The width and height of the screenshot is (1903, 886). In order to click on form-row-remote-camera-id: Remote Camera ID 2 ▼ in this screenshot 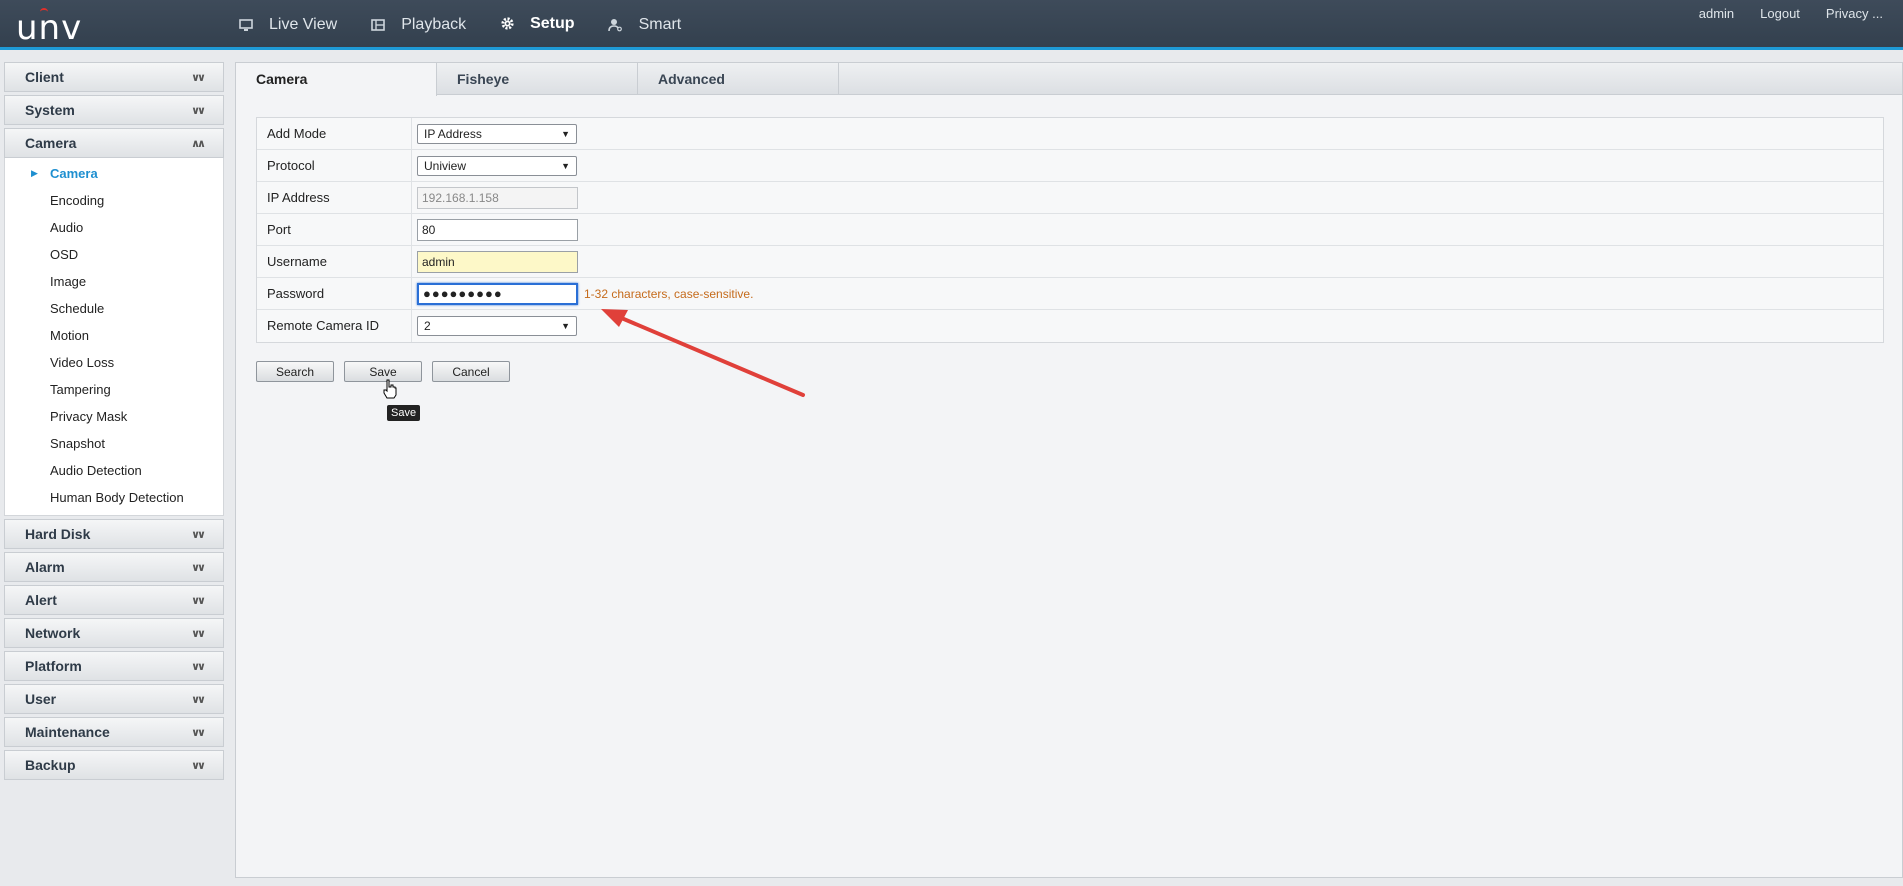, I will do `click(1070, 326)`.